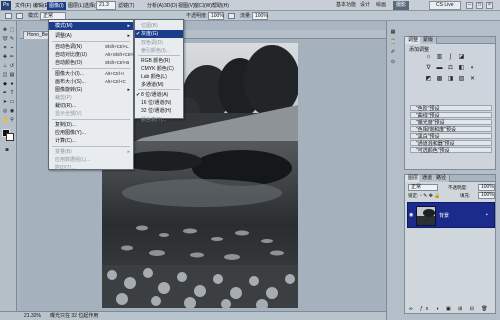 This screenshot has height=320, width=500. Describe the element at coordinates (12, 30) in the screenshot. I see `marquee-tool-icon: ⬚` at that location.